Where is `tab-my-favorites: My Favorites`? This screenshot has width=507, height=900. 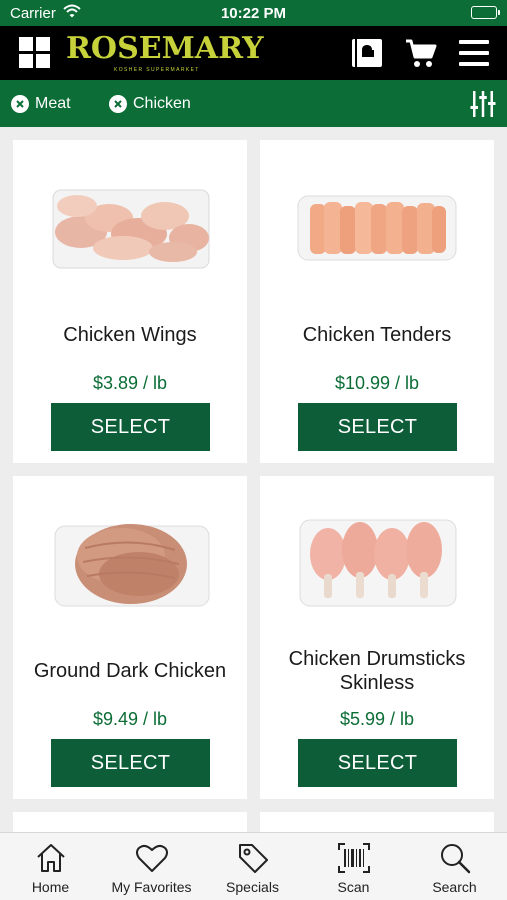 tab-my-favorites: My Favorites is located at coordinates (151, 866).